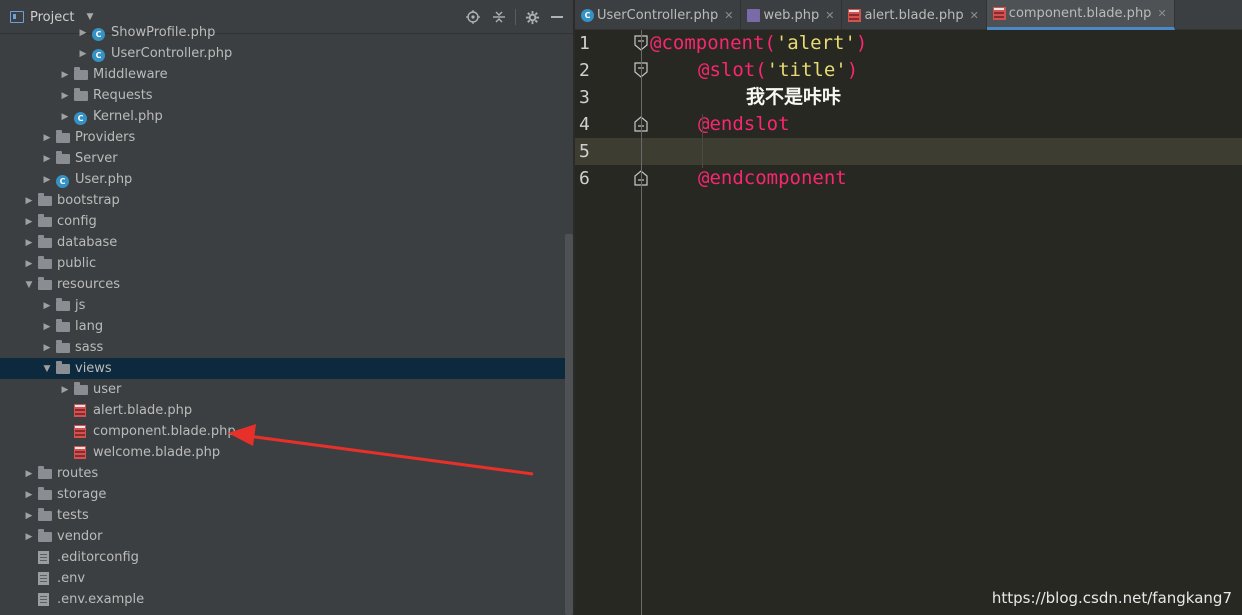 The height and width of the screenshot is (615, 1242). What do you see at coordinates (87, 242) in the screenshot?
I see `tree-item-label: database` at bounding box center [87, 242].